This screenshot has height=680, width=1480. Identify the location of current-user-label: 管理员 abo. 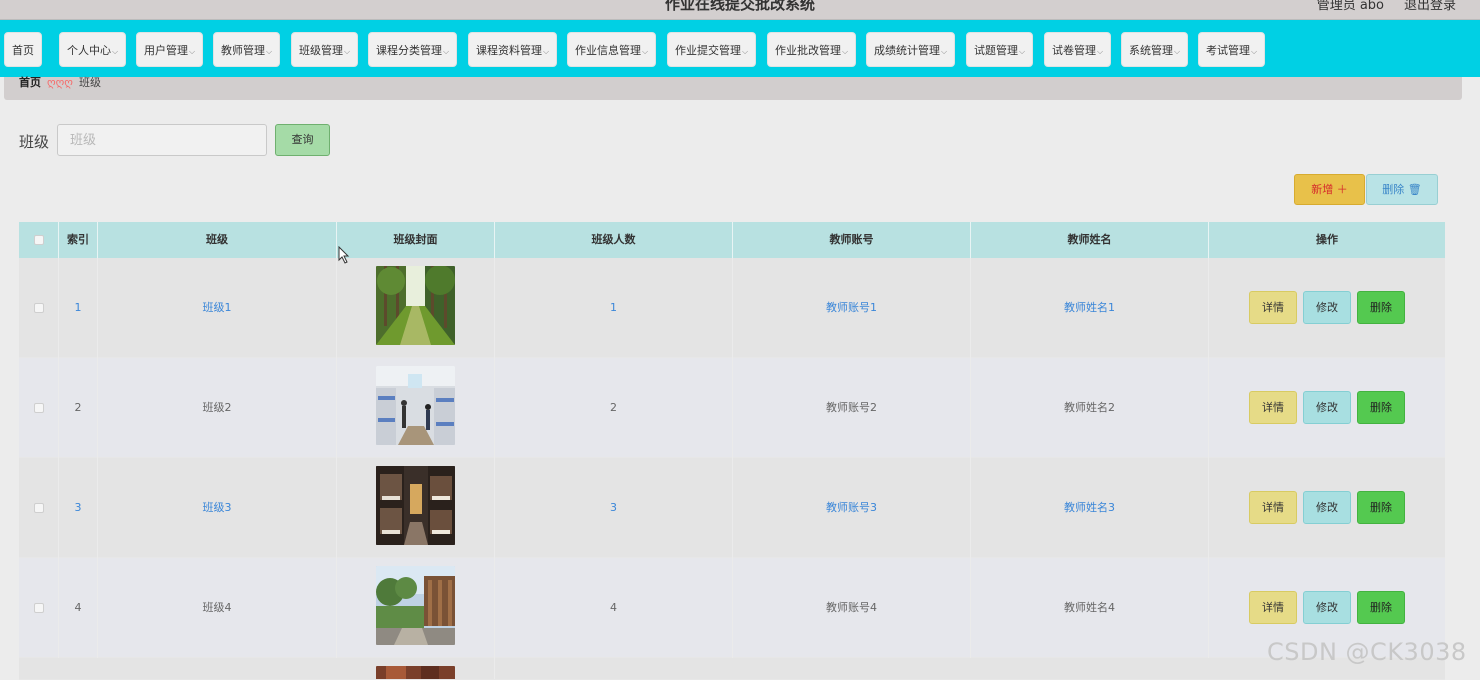
(1350, 6).